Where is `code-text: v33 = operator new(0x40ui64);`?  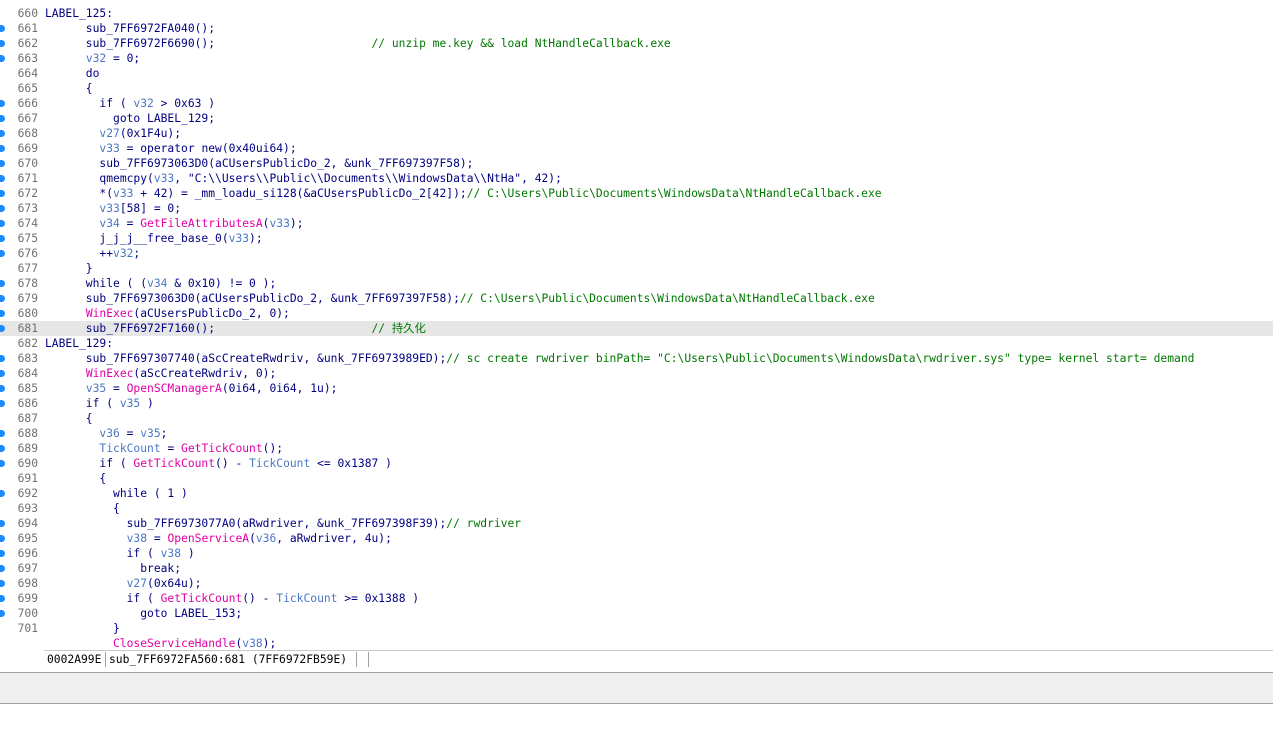
code-text: v33 = operator new(0x40ui64); is located at coordinates (170, 148).